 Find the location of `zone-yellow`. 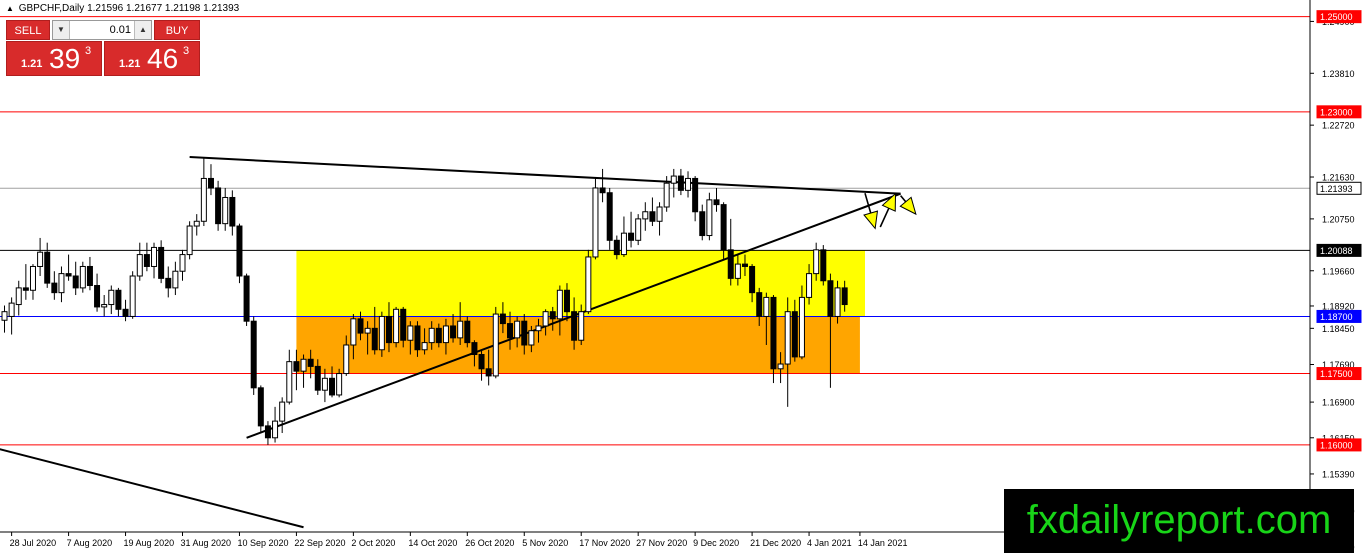

zone-yellow is located at coordinates (581, 283).